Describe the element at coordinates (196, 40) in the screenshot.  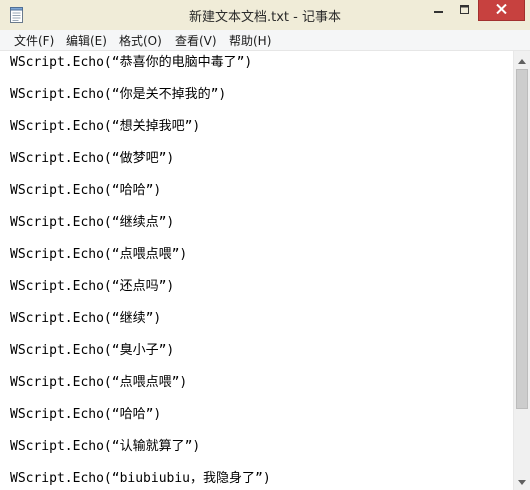
I see `menu-view: 查看(V)` at that location.